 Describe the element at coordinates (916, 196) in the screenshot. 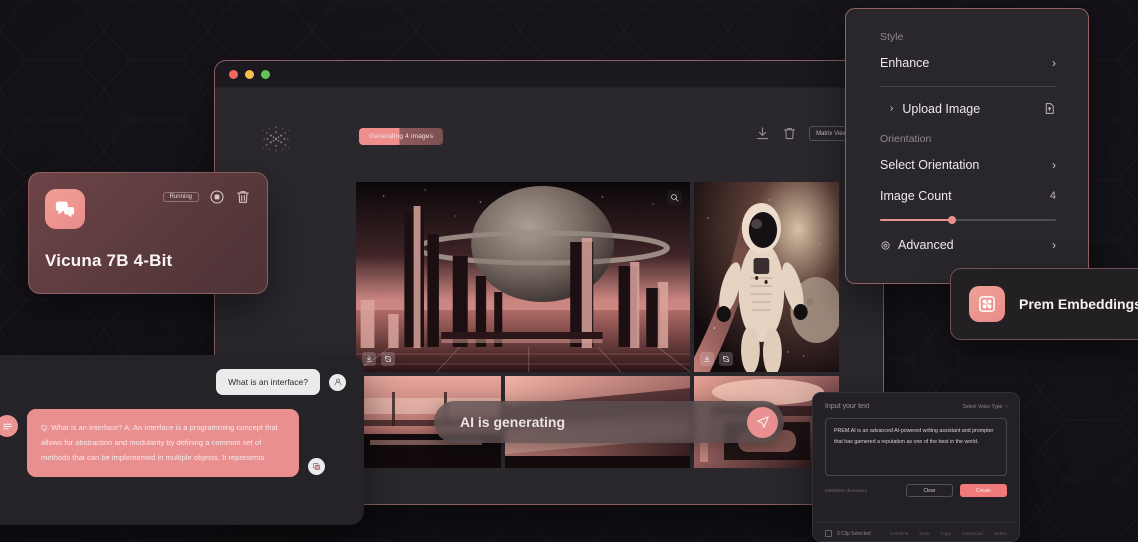

I see `image-count-label: Image Count` at that location.